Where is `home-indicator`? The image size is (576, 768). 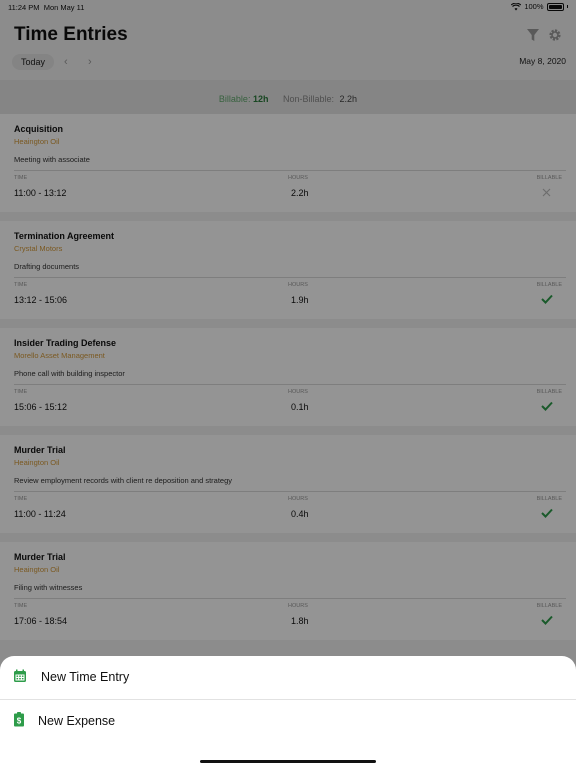 home-indicator is located at coordinates (288, 761).